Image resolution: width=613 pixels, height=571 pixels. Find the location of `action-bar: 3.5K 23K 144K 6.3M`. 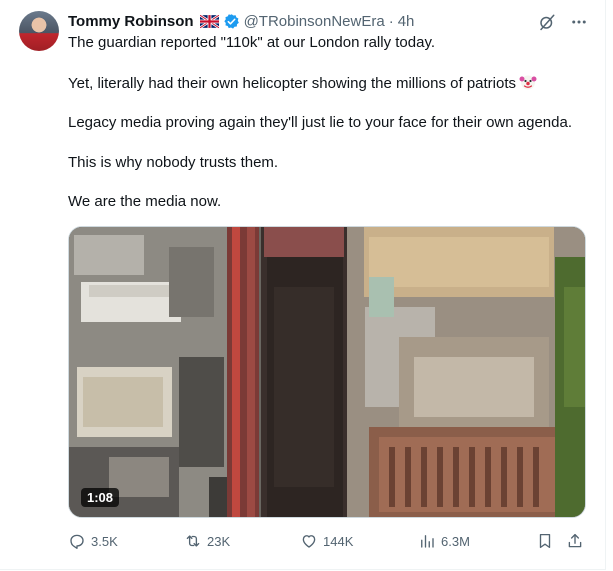

action-bar: 3.5K 23K 144K 6.3M is located at coordinates (328, 541).